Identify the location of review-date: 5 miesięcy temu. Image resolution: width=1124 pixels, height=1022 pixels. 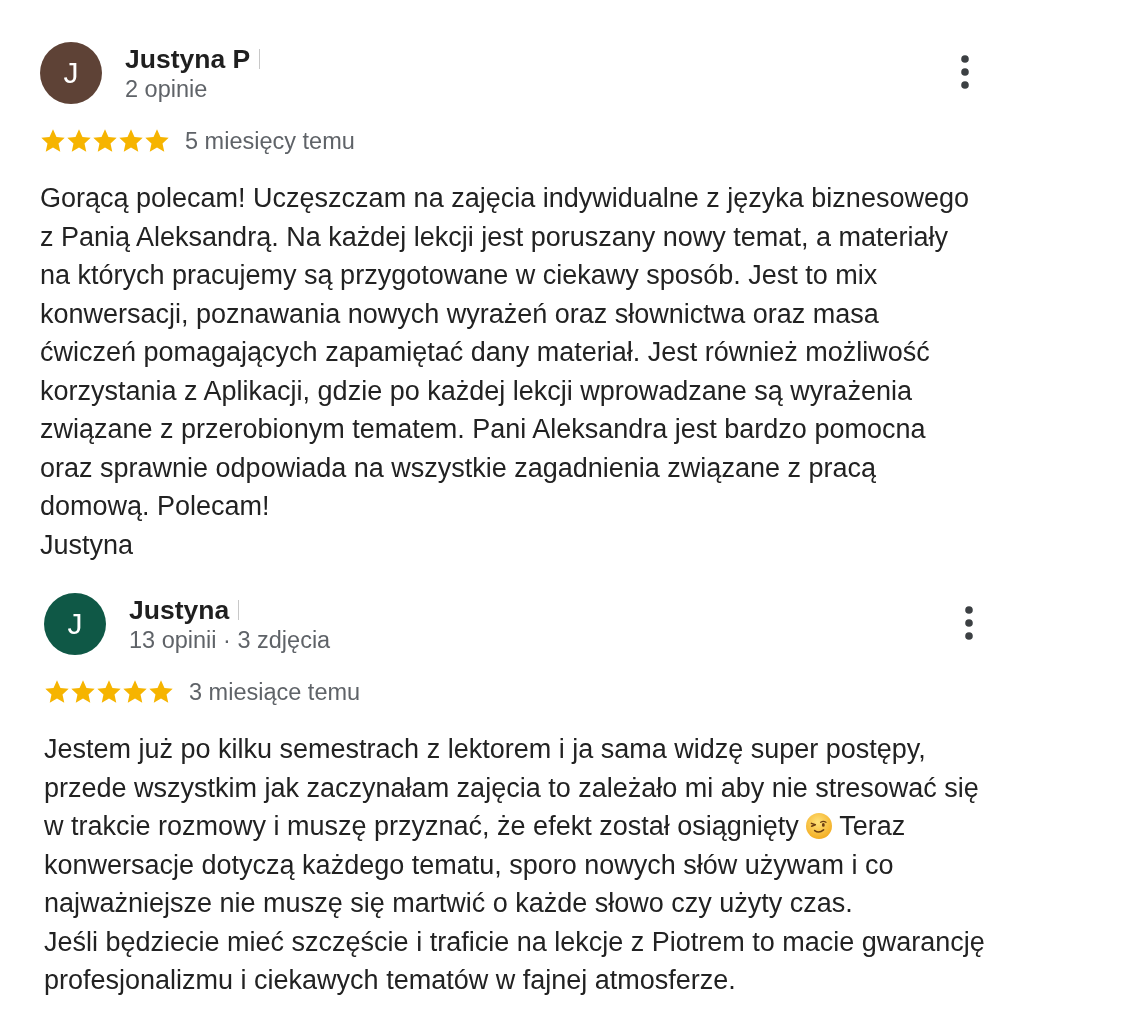
(270, 141).